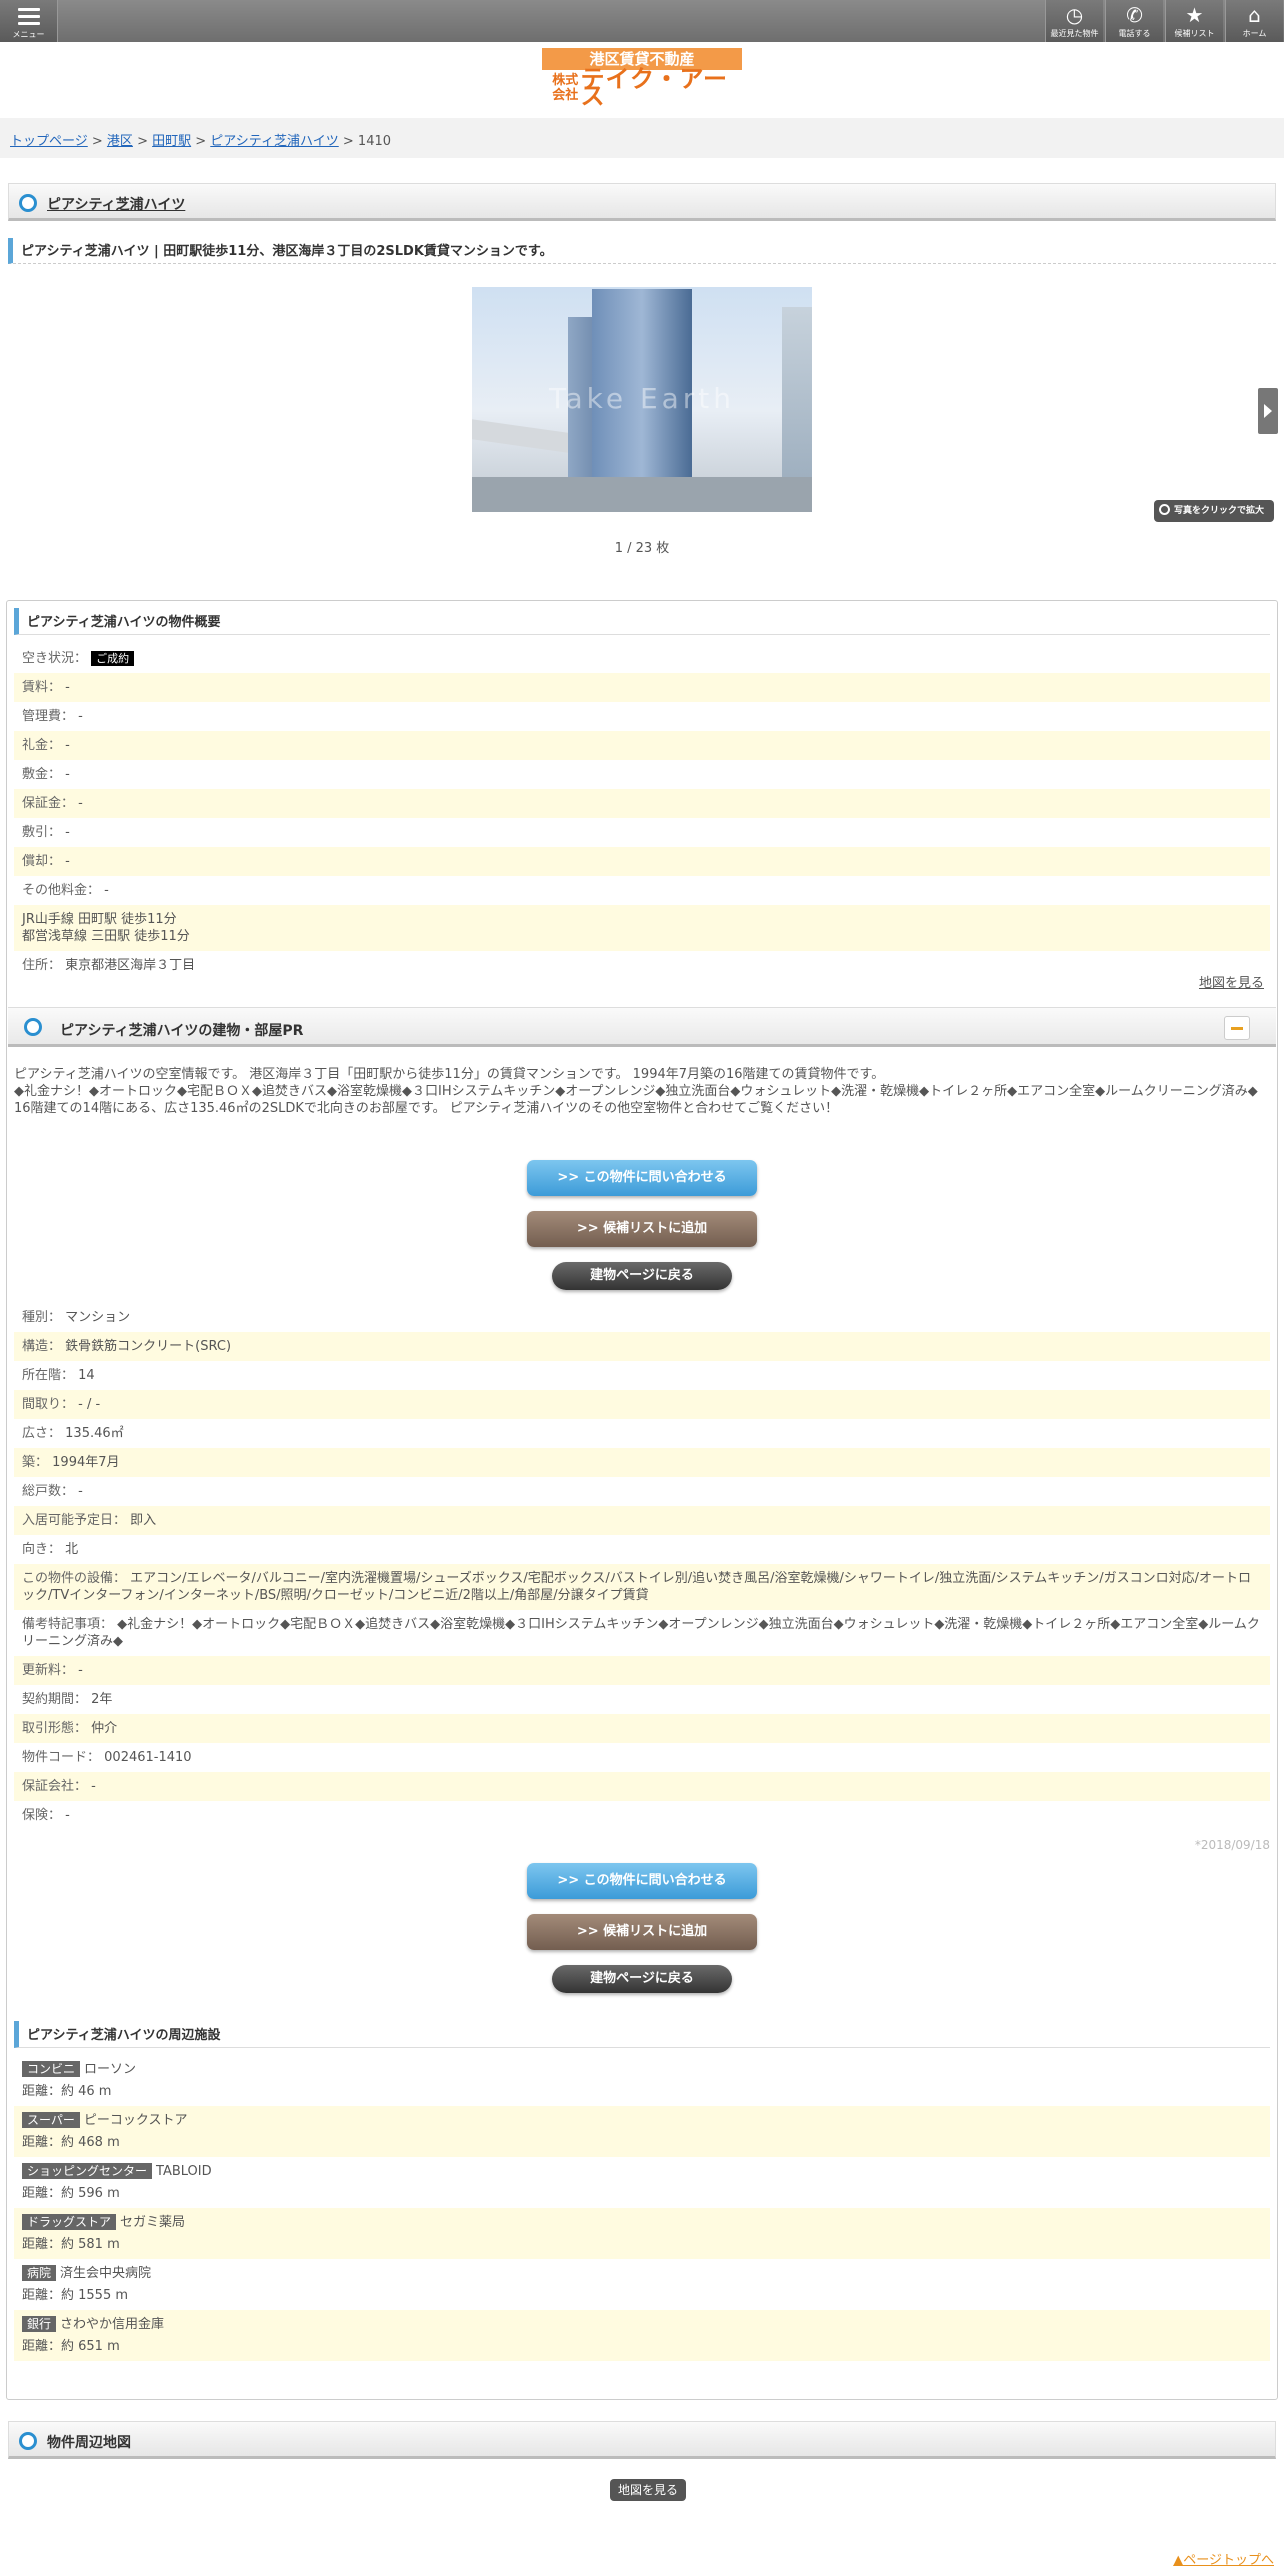 Image resolution: width=1284 pixels, height=2568 pixels. Describe the element at coordinates (1232, 1845) in the screenshot. I see `updated-date: *2018/09/18` at that location.